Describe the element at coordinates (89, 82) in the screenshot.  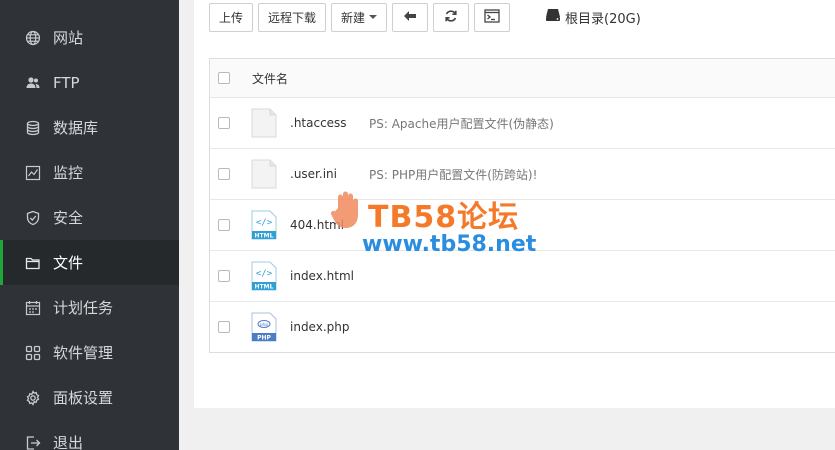
I see `sidebar-item-ftp: FTP` at that location.